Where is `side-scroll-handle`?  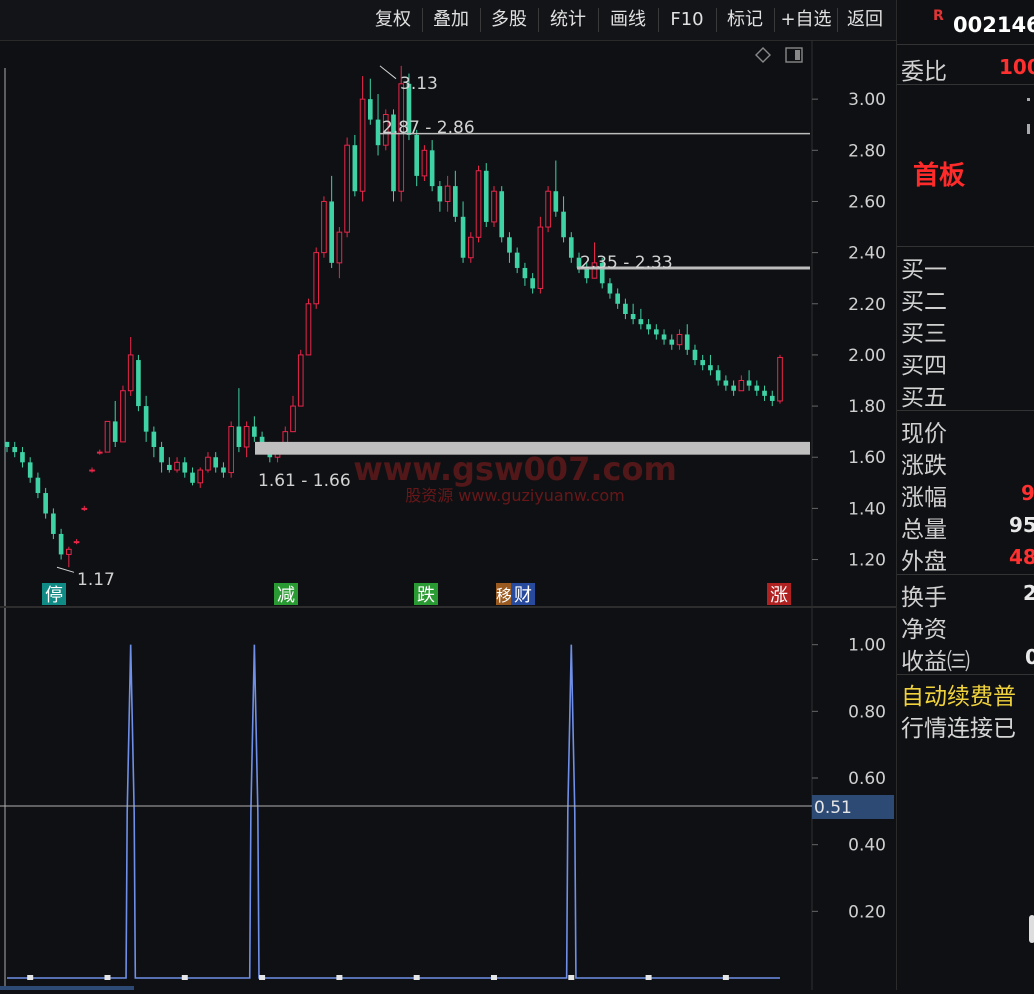 side-scroll-handle is located at coordinates (1031, 929).